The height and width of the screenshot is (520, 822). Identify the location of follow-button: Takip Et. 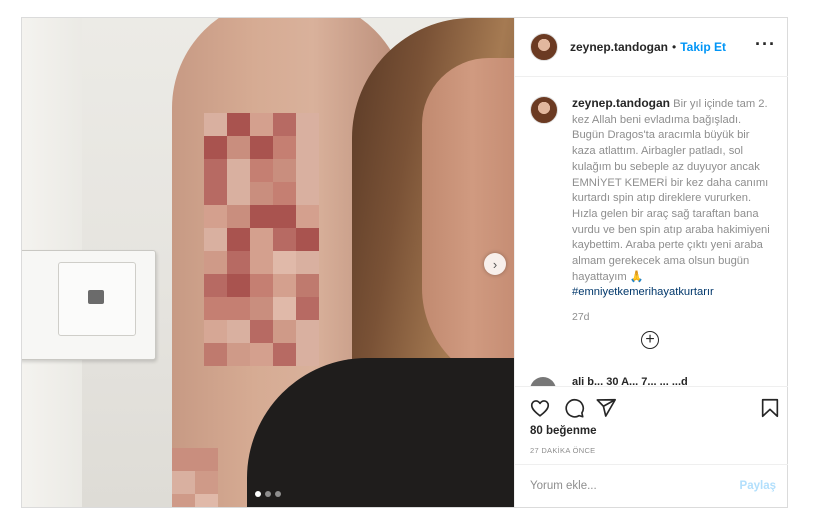
(703, 47).